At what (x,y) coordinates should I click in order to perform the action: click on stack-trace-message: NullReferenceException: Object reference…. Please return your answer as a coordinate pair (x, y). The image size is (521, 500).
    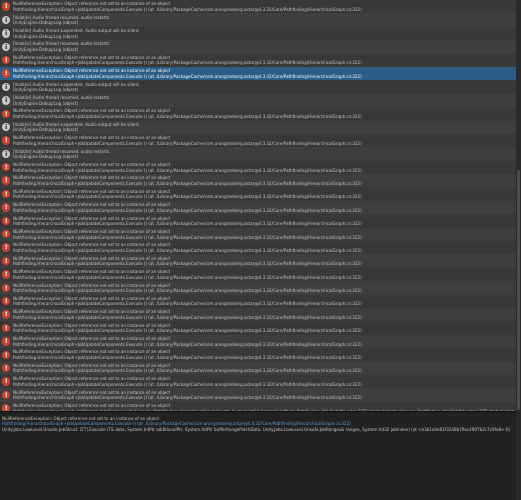
    Looking at the image, I should click on (81, 418).